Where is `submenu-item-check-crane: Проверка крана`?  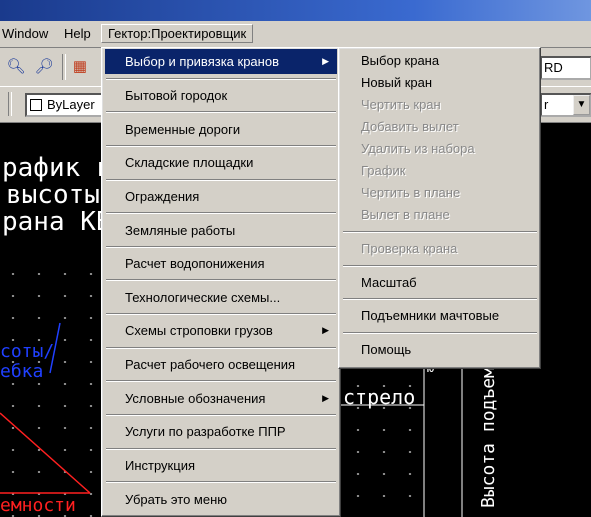 submenu-item-check-crane: Проверка крана is located at coordinates (409, 248).